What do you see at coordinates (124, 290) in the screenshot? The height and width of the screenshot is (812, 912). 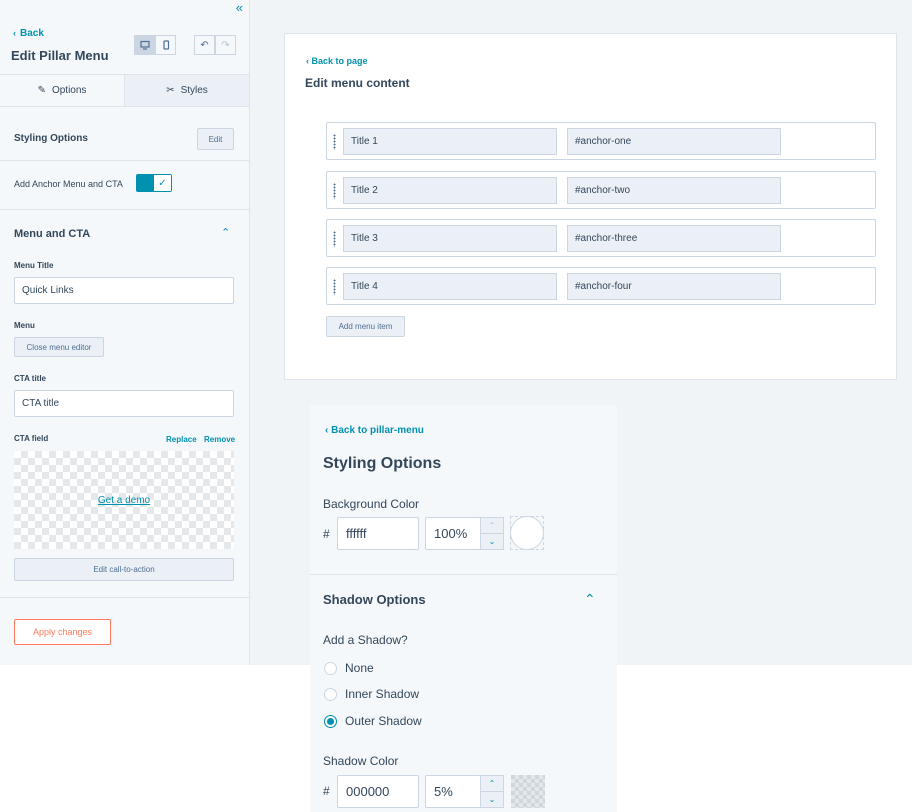 I see `menu-title-input: Quick Links` at bounding box center [124, 290].